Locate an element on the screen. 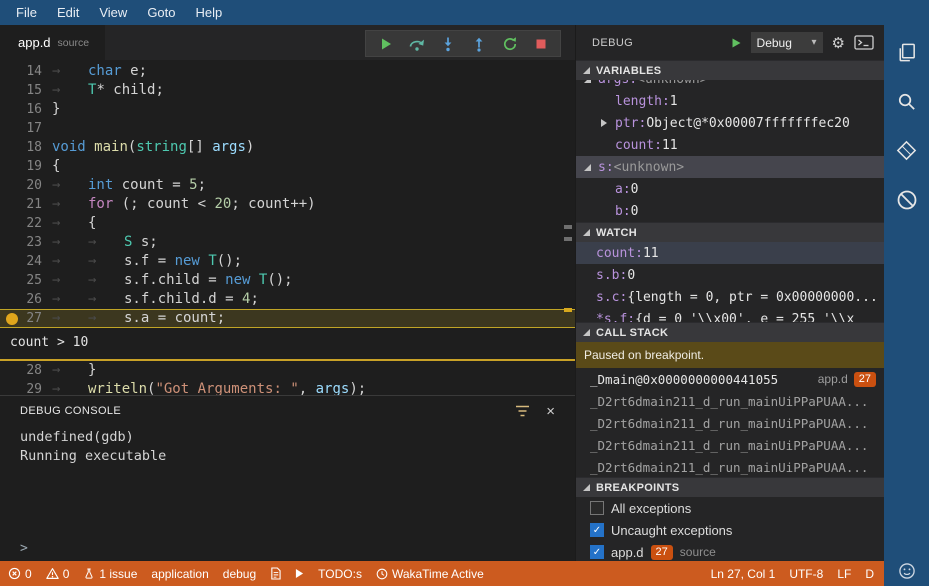 The height and width of the screenshot is (586, 929). code-line-24: 24 → → s.f = new T(); is located at coordinates (287, 261).